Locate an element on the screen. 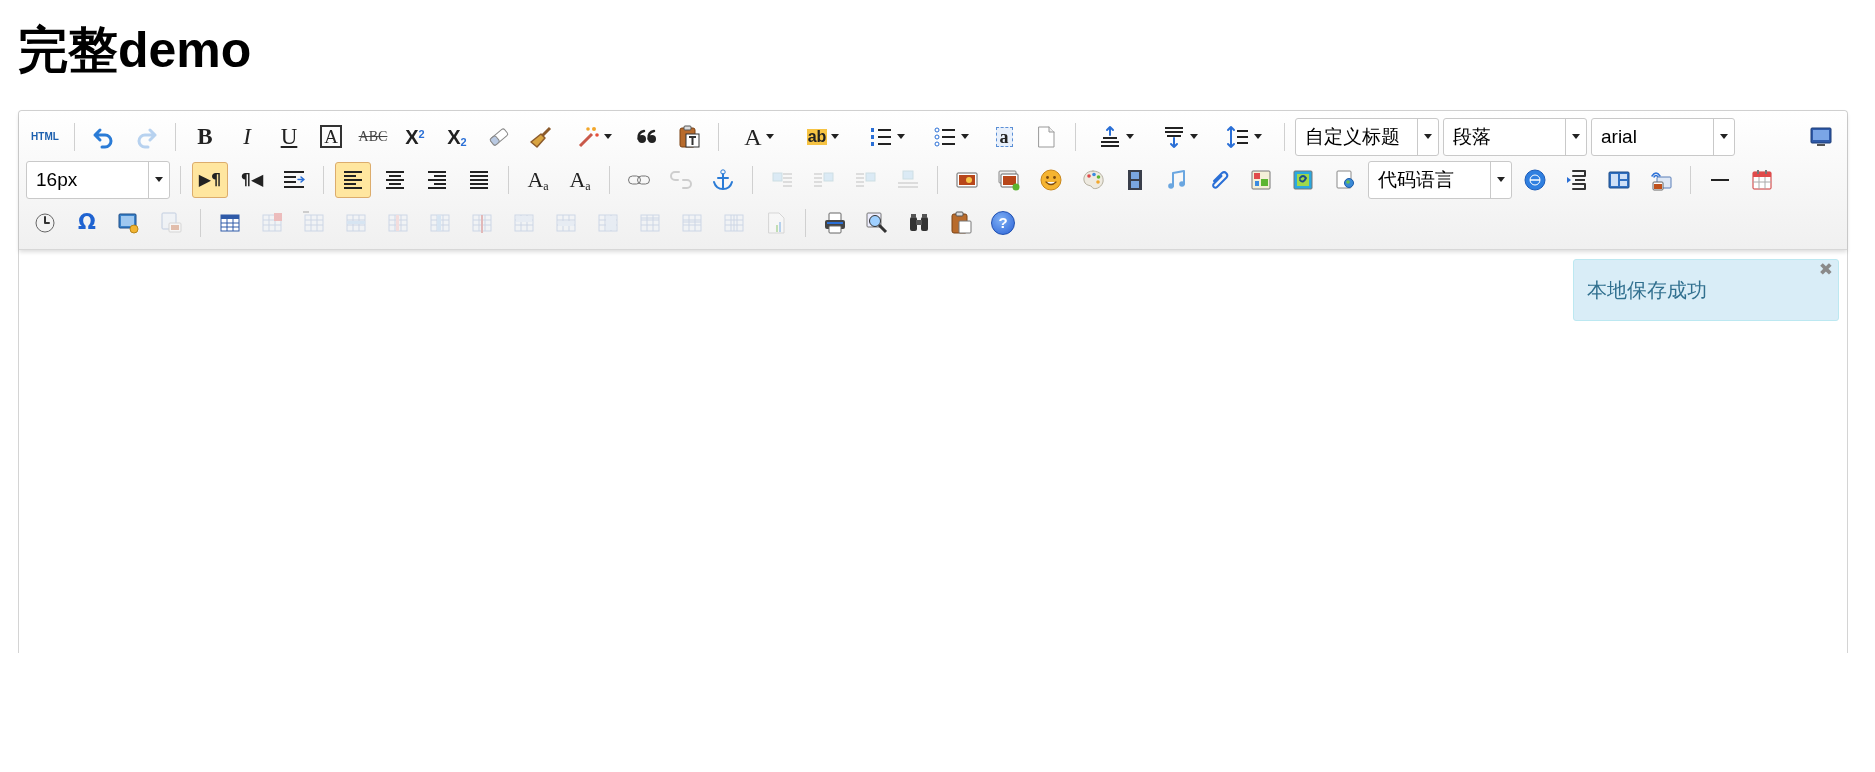 This screenshot has height=772, width=1875. special-character-button: Ω is located at coordinates (87, 222).